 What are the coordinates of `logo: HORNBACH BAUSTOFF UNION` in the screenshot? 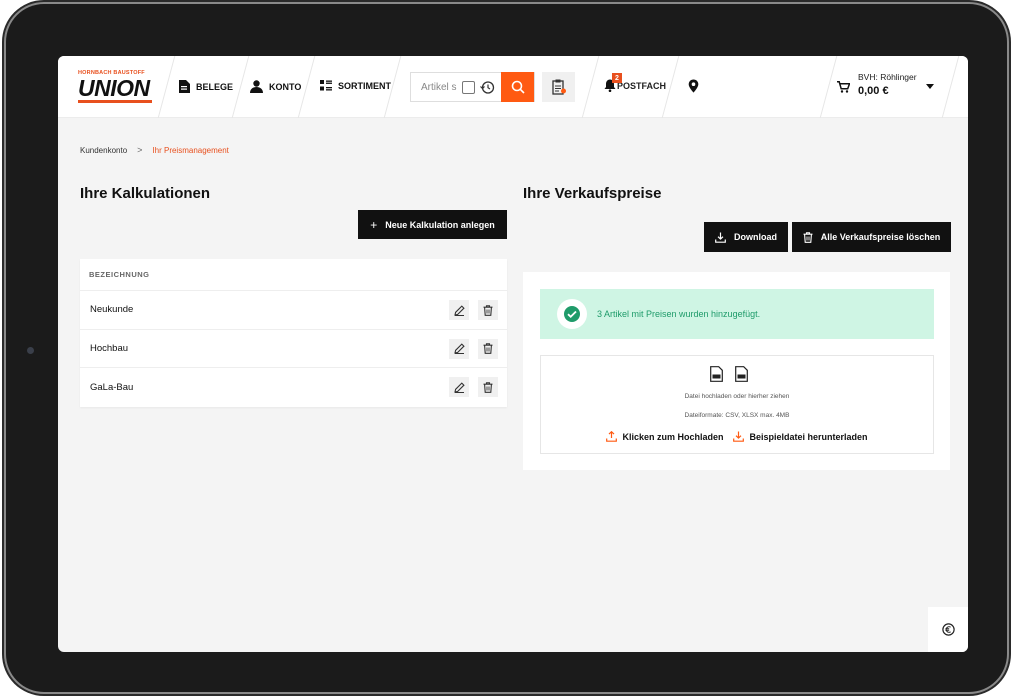 It's located at (115, 88).